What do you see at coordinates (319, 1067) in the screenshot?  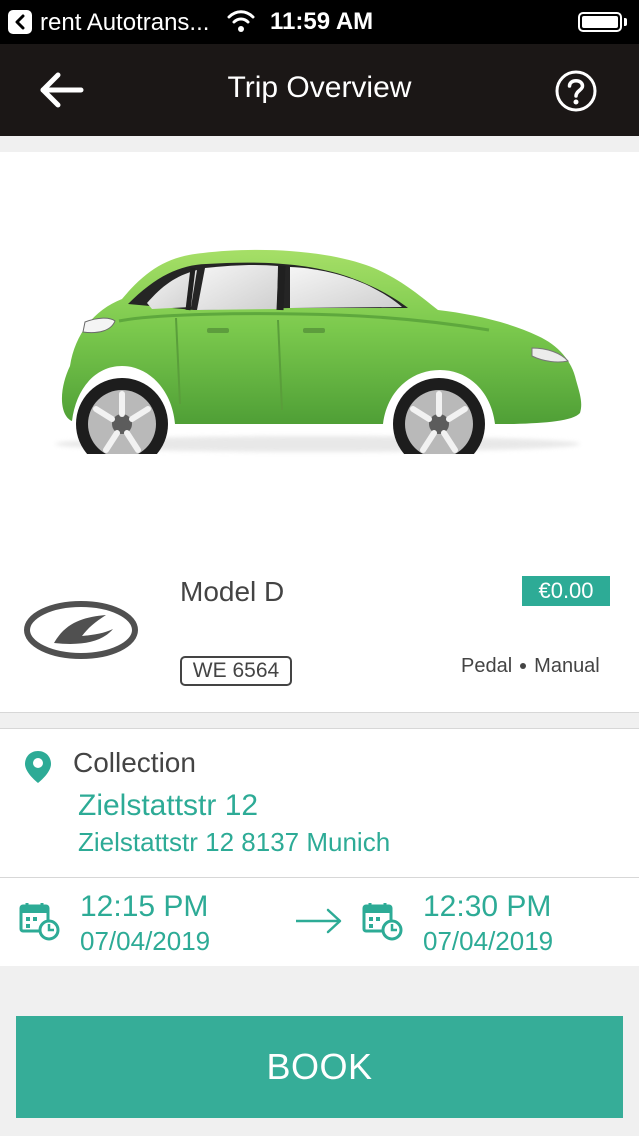 I see `book-button: BOOK` at bounding box center [319, 1067].